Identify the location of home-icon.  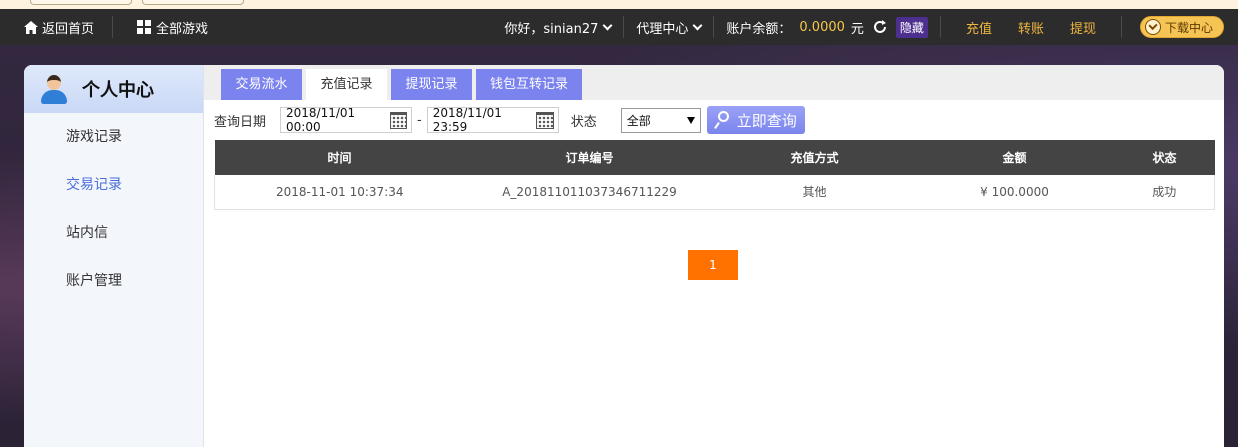
(31, 27).